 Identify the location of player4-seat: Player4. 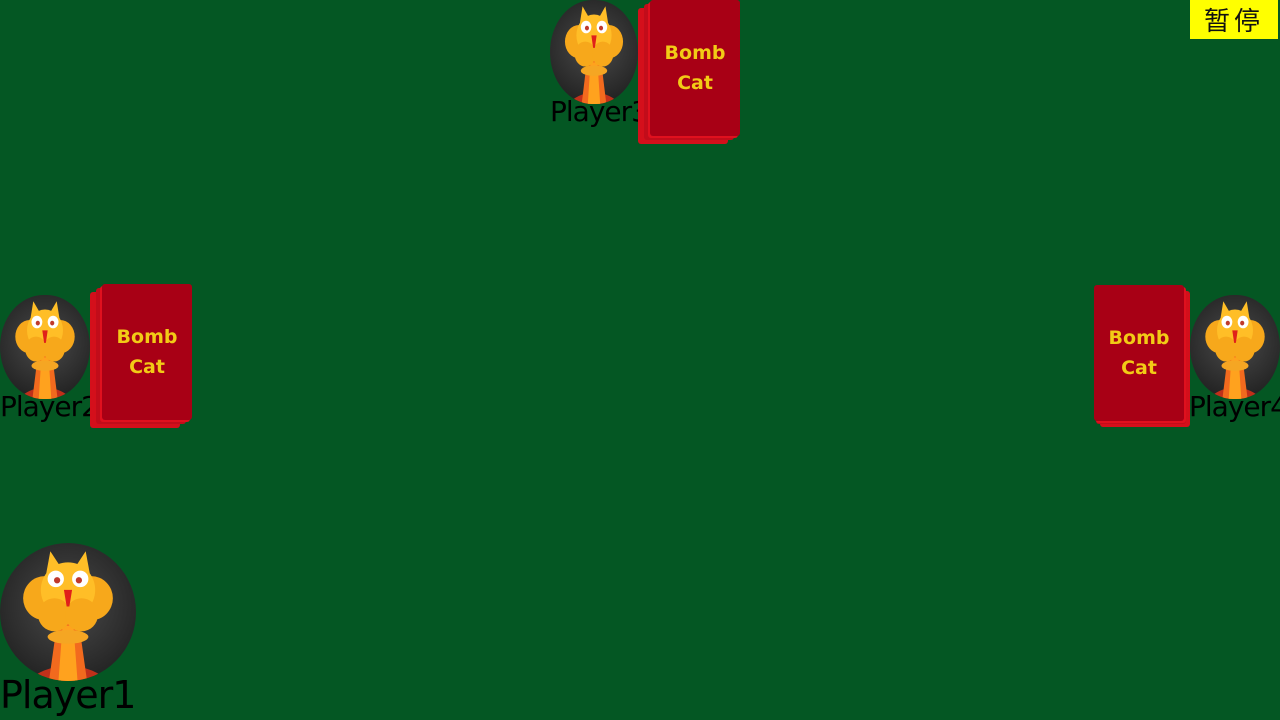
(1234, 361).